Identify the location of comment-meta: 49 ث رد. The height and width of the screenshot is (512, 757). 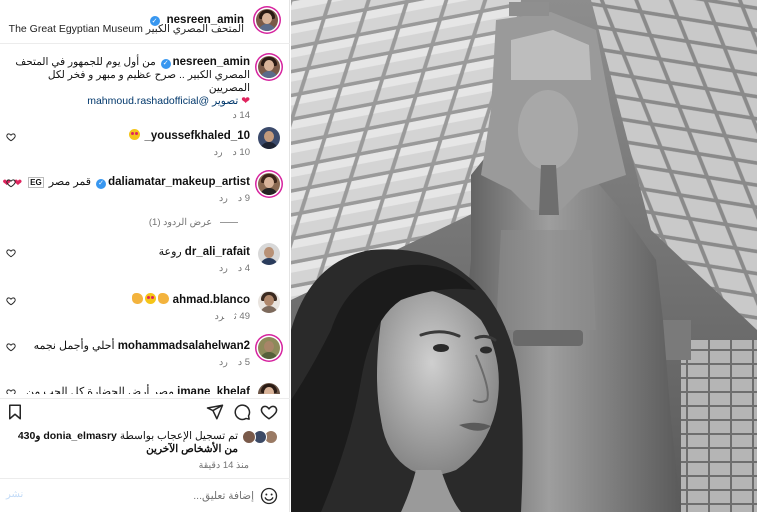
(227, 316).